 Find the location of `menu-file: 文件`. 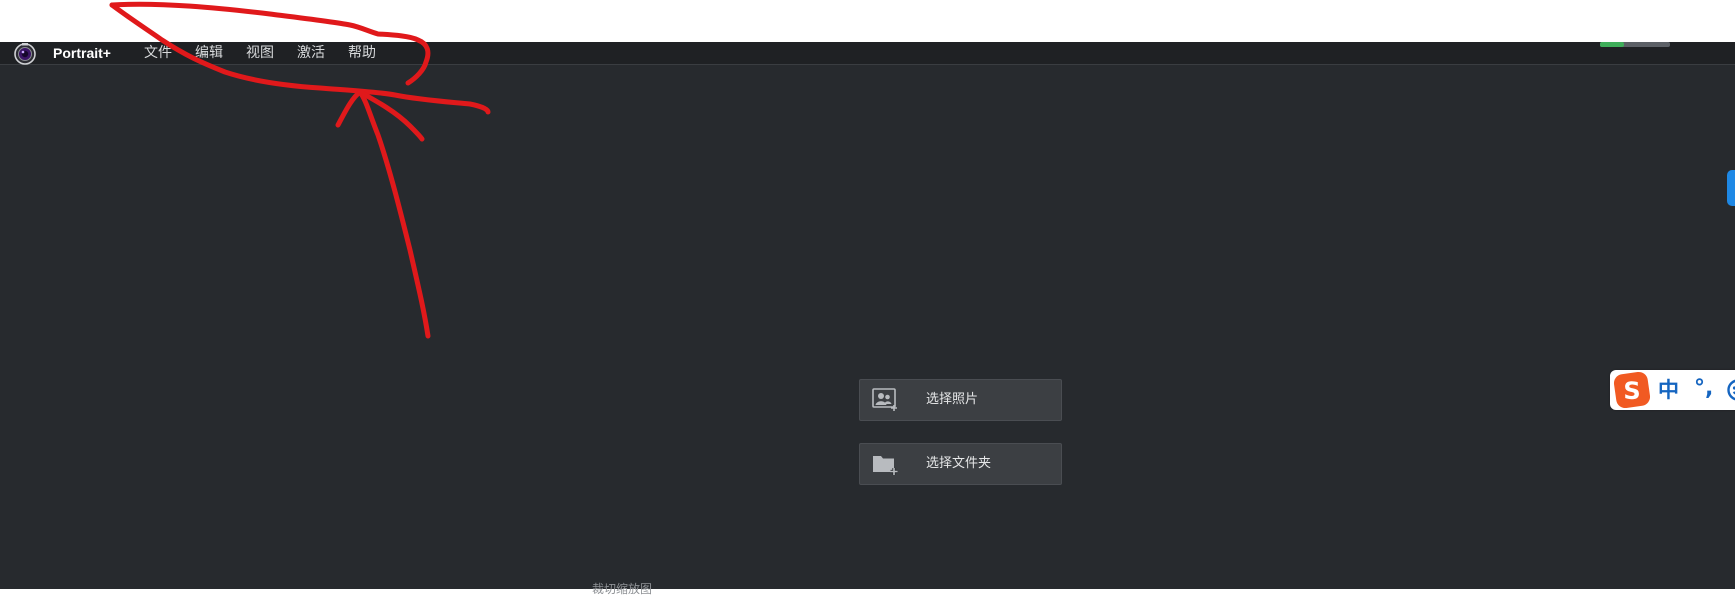

menu-file: 文件 is located at coordinates (158, 53).